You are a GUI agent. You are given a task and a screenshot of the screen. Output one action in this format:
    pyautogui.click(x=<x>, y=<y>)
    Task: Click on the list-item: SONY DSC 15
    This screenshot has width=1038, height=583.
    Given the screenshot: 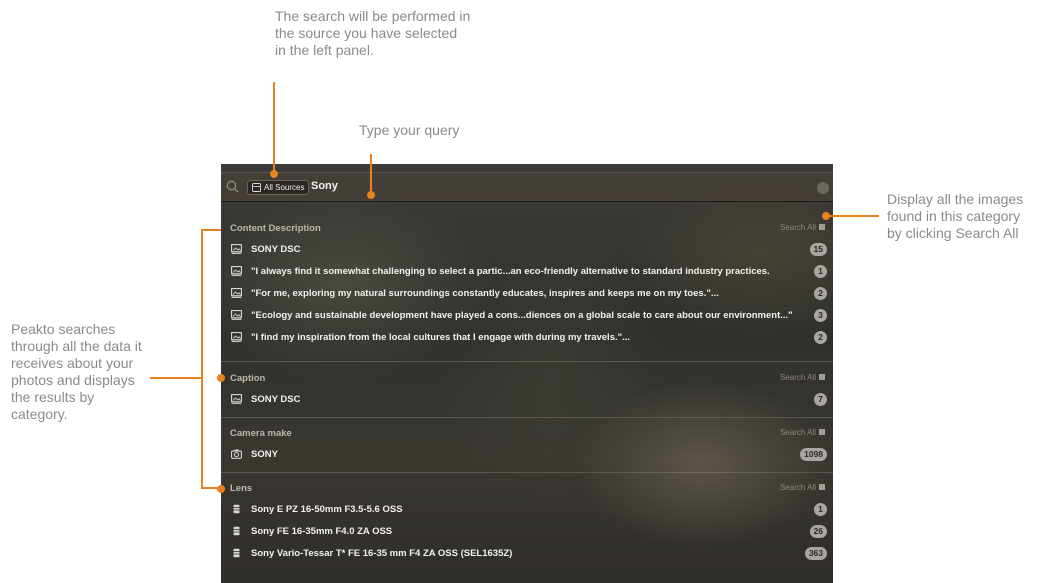 What is the action you would take?
    pyautogui.click(x=527, y=250)
    